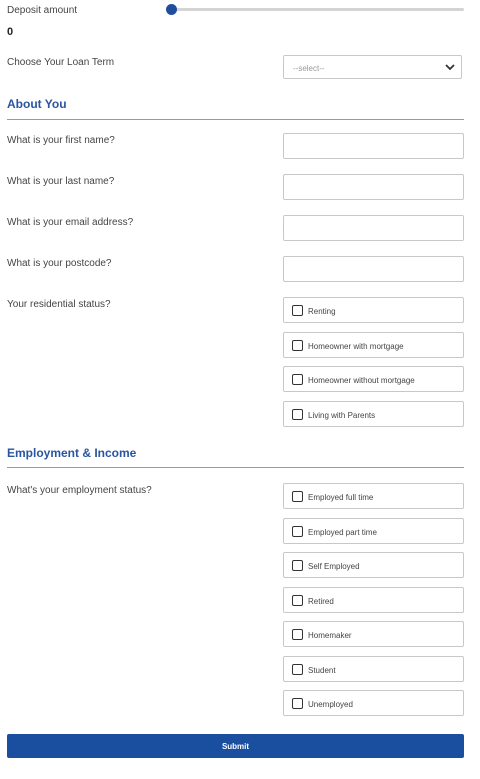  I want to click on deposit-label: Deposit amount, so click(42, 10).